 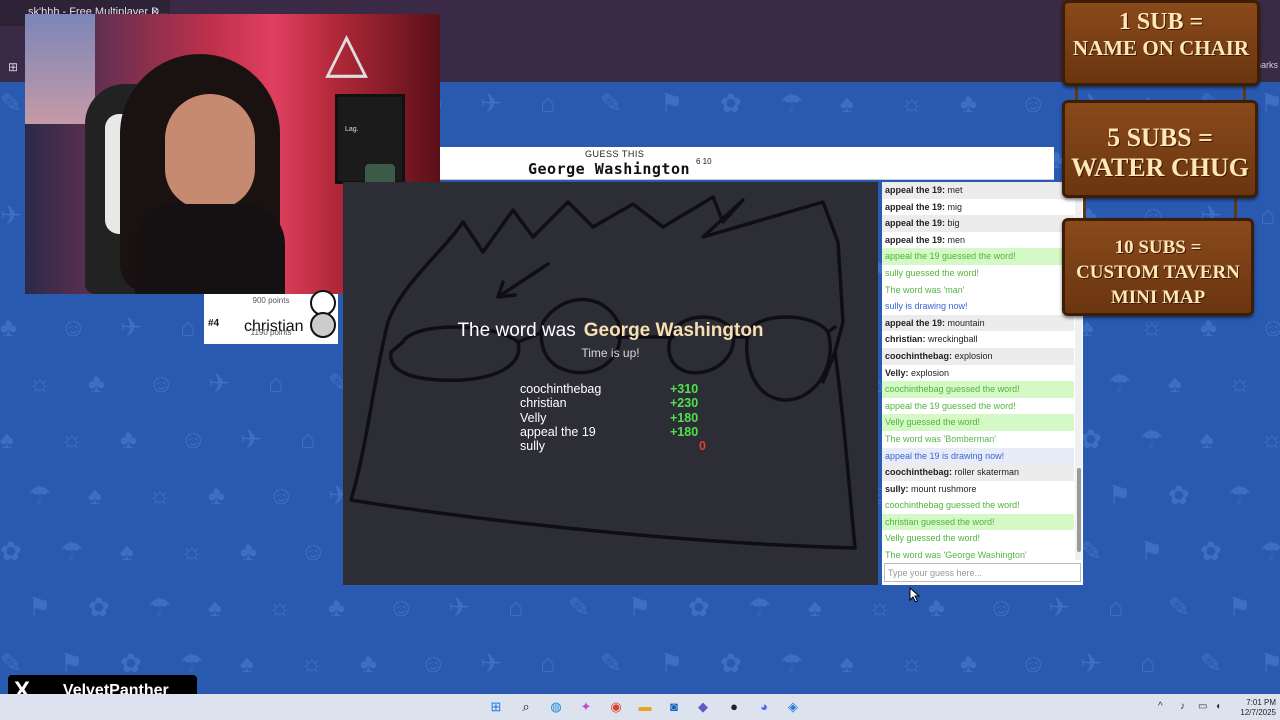 I want to click on chat-text: explosion, so click(x=930, y=372).